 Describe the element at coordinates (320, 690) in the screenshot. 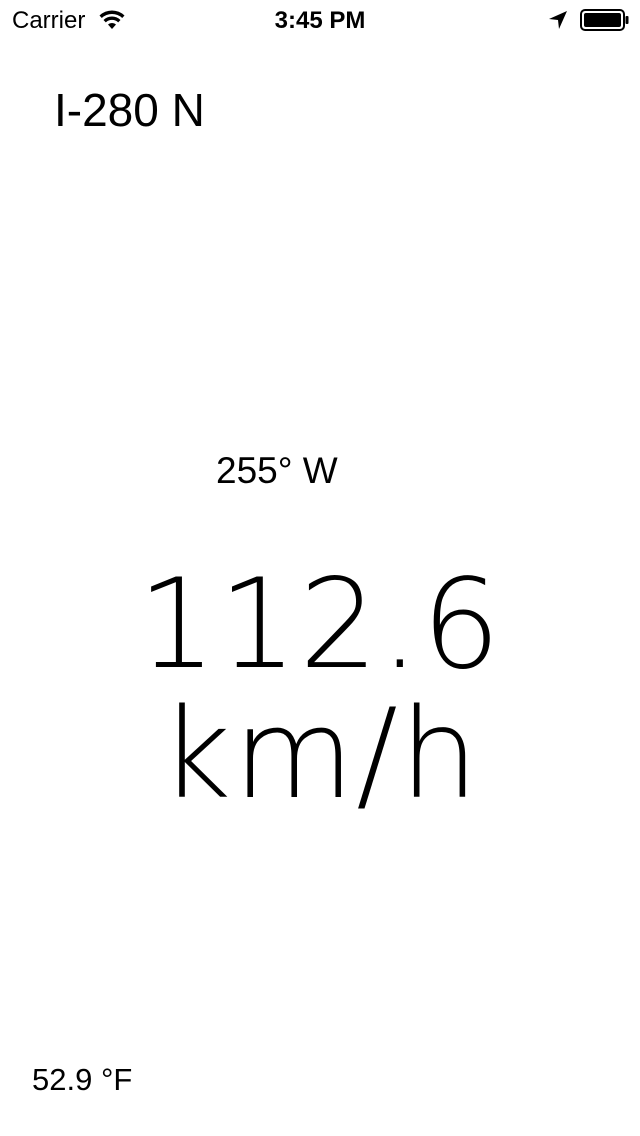

I see `speed-readout: 112.6 km/h` at that location.